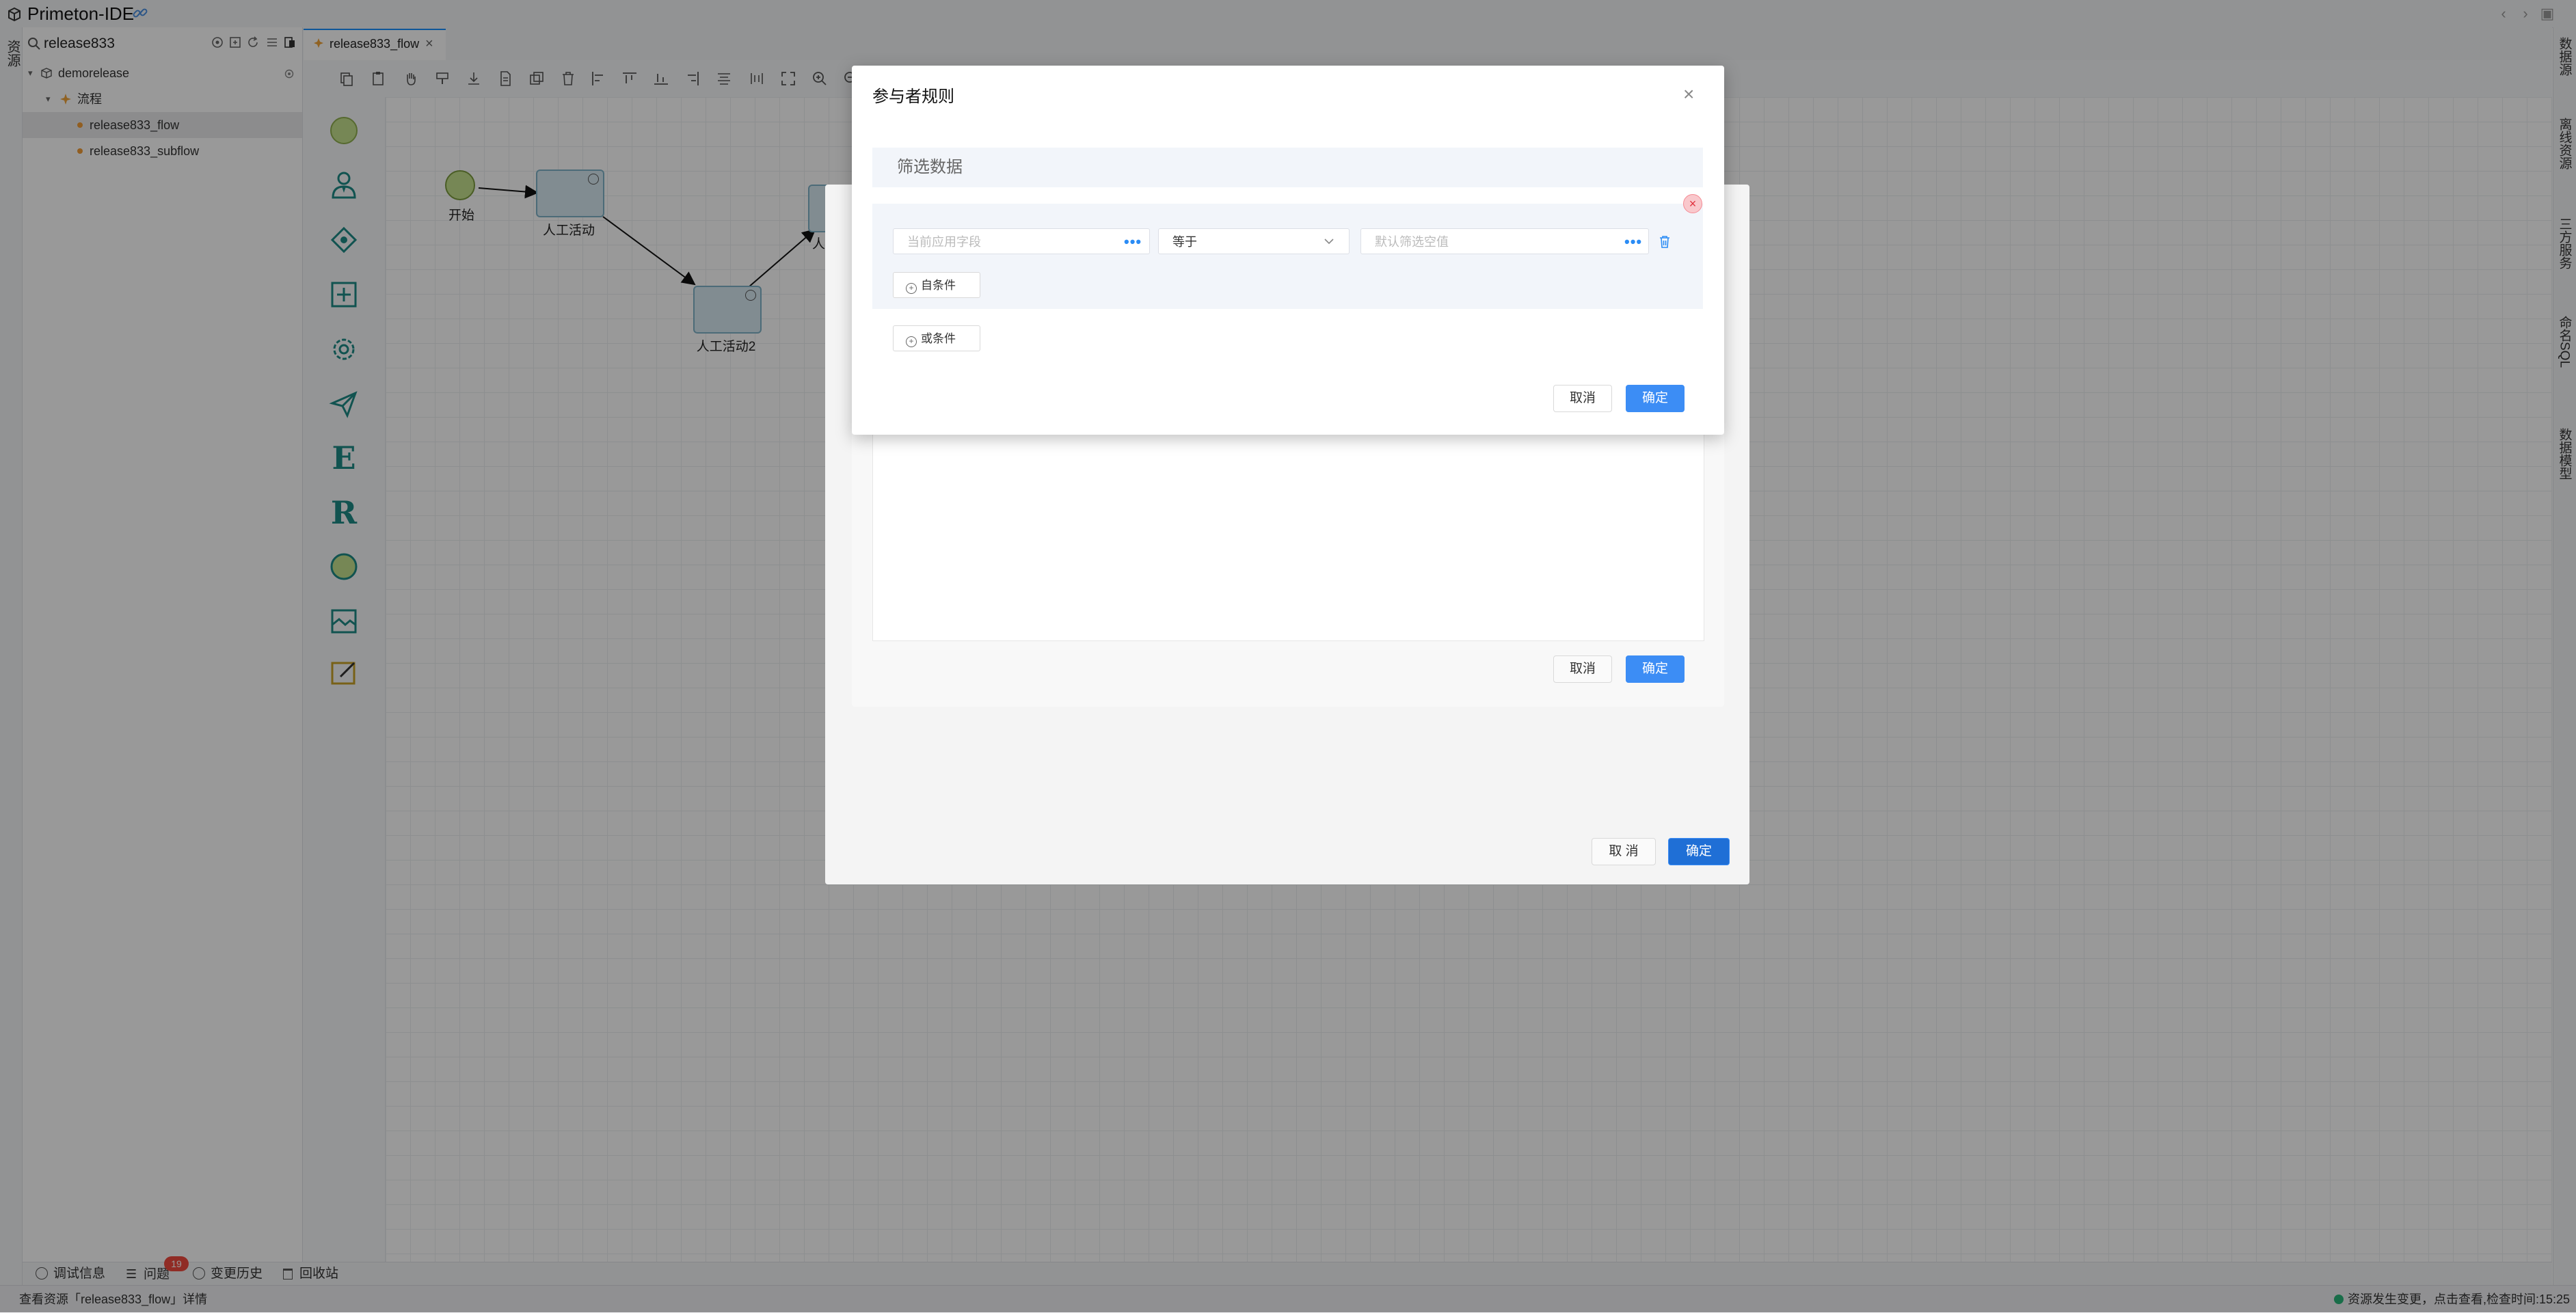 The width and height of the screenshot is (2576, 1313). What do you see at coordinates (1504, 241) in the screenshot?
I see `value-select-input: 默认筛选空值` at bounding box center [1504, 241].